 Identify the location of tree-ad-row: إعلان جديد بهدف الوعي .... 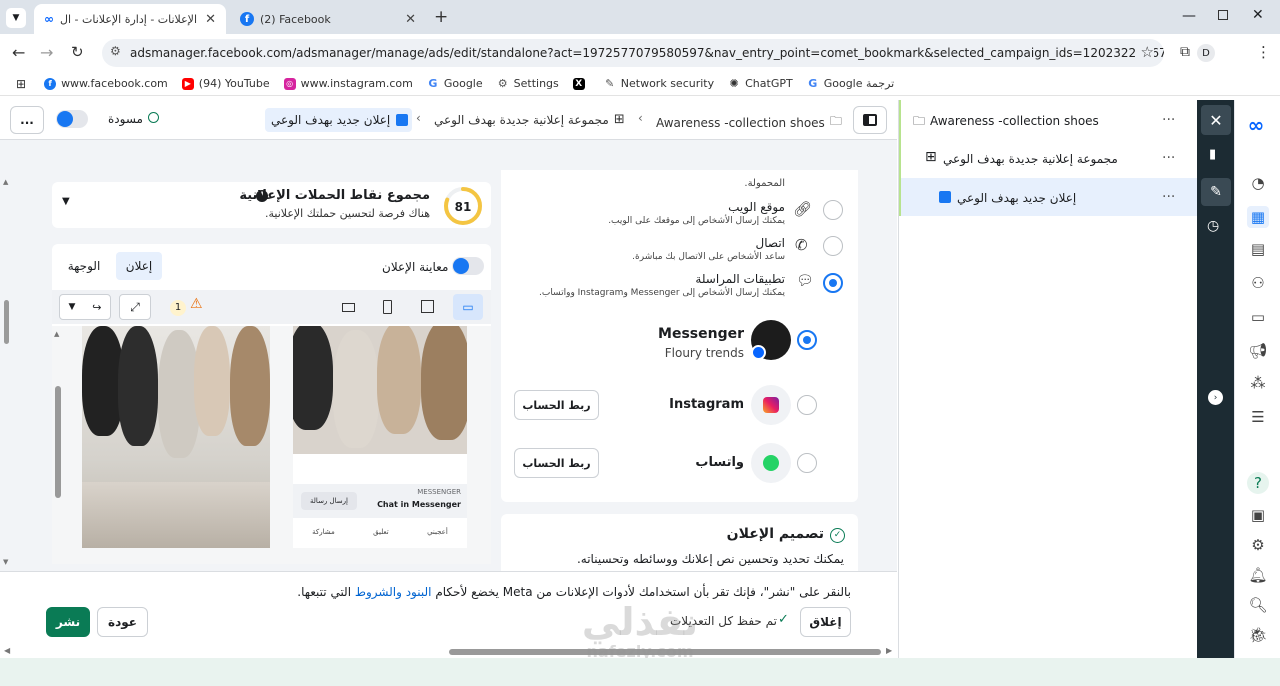
(1048, 197).